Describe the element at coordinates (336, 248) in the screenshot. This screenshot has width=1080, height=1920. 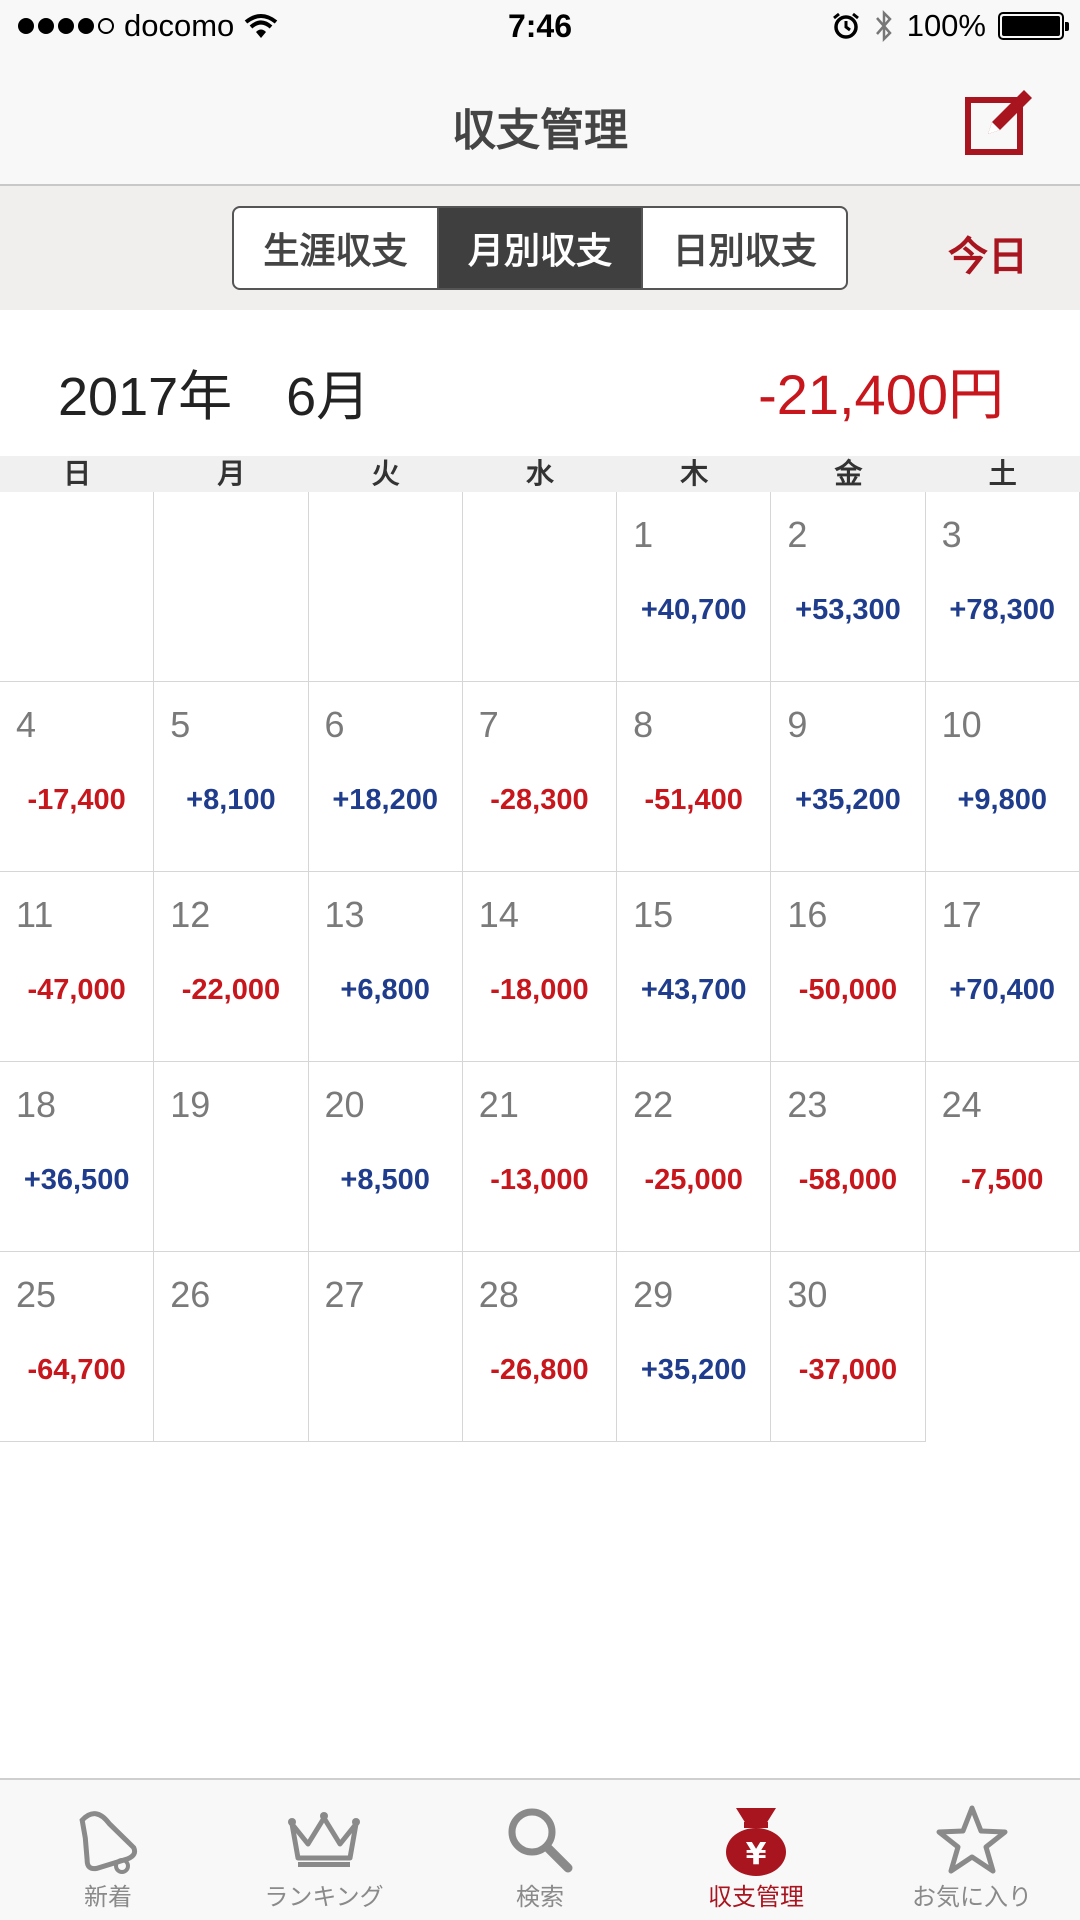
I see `segment-lifetime: 生涯収支` at that location.